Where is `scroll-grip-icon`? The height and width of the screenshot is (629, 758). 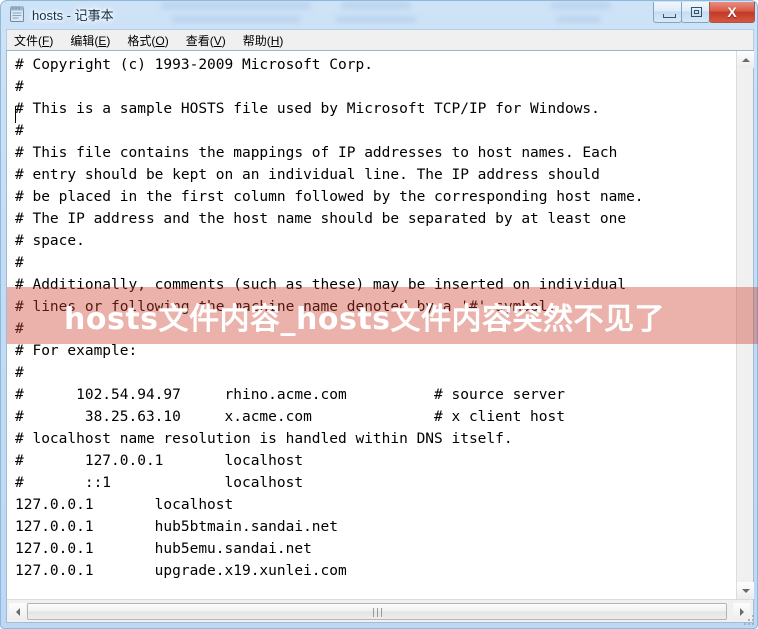 scroll-grip-icon is located at coordinates (377, 612).